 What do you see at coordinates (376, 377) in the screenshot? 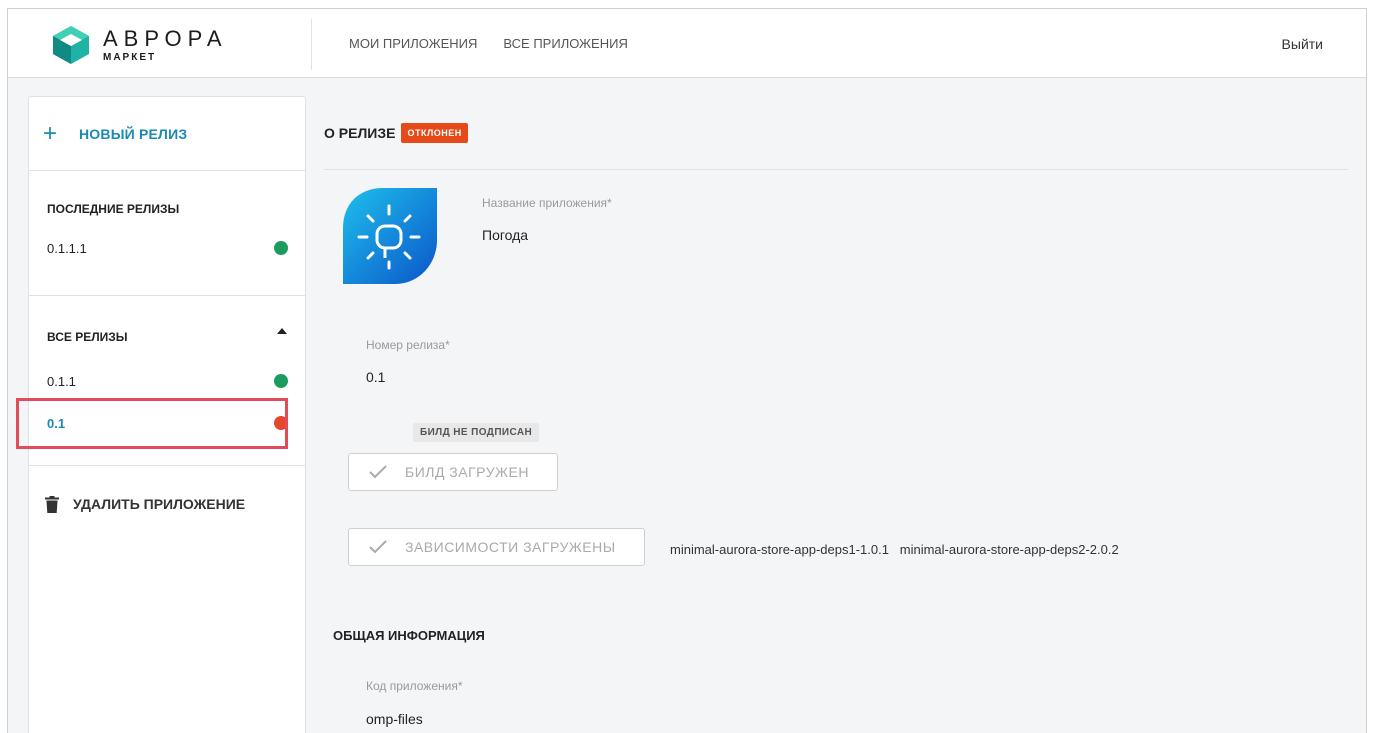
I see `release-number-value: 0.1` at bounding box center [376, 377].